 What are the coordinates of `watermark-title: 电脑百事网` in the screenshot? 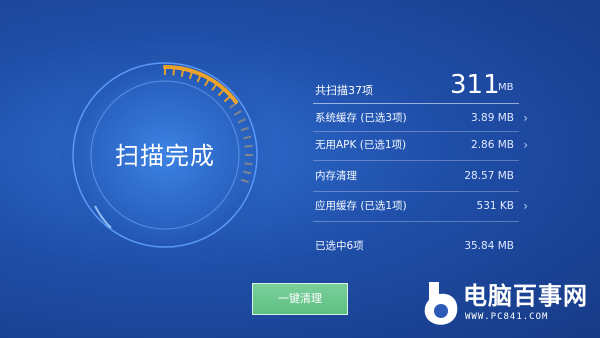 It's located at (525, 296).